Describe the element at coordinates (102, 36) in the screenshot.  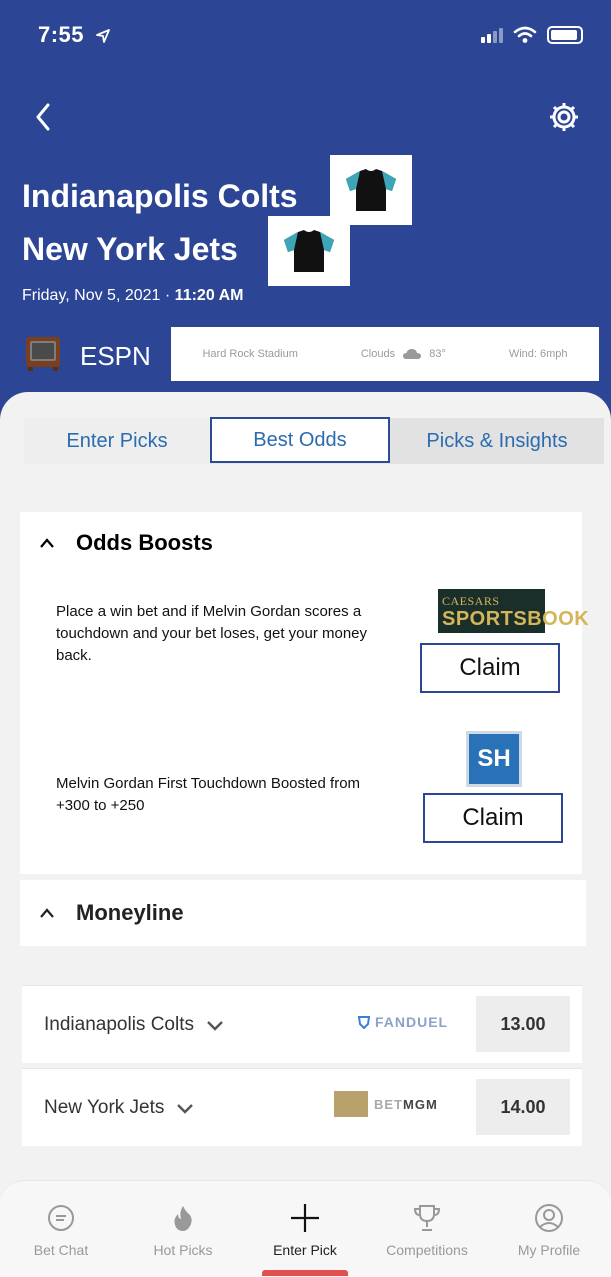
I see `location-arrow-icon` at that location.